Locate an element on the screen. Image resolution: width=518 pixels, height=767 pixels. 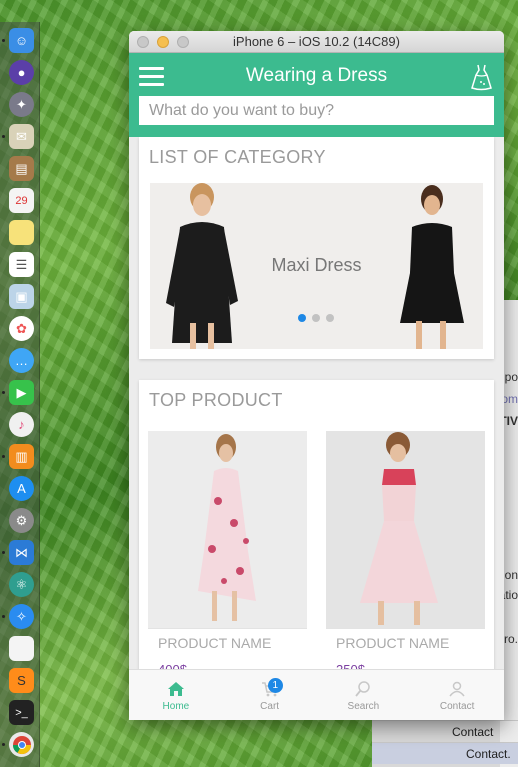
window-titlebar: iPhone 6 – iOS 10.2 (14C89) is located at coordinates (316, 42).